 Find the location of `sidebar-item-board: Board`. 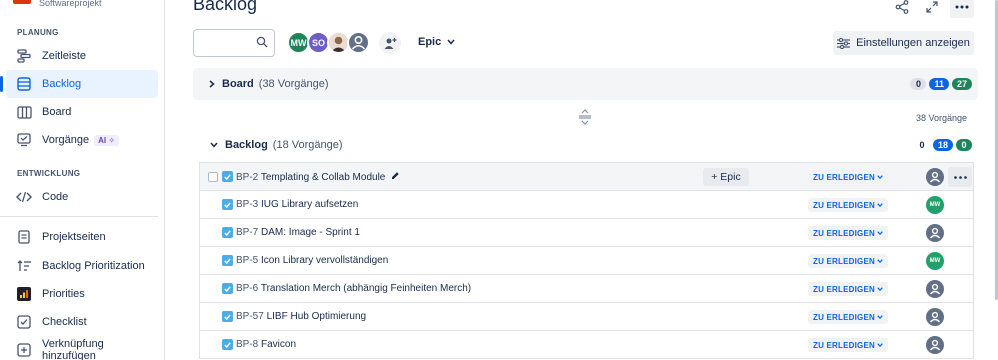

sidebar-item-board: Board is located at coordinates (82, 112).